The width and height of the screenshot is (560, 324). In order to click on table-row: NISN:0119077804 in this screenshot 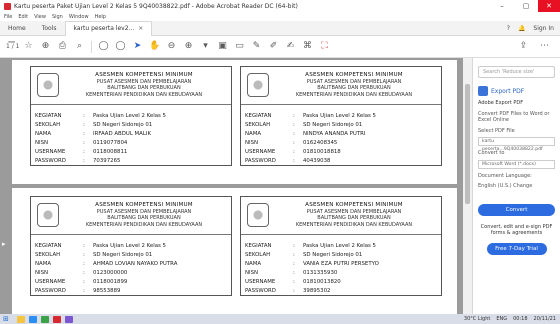, I will do `click(131, 142)`.